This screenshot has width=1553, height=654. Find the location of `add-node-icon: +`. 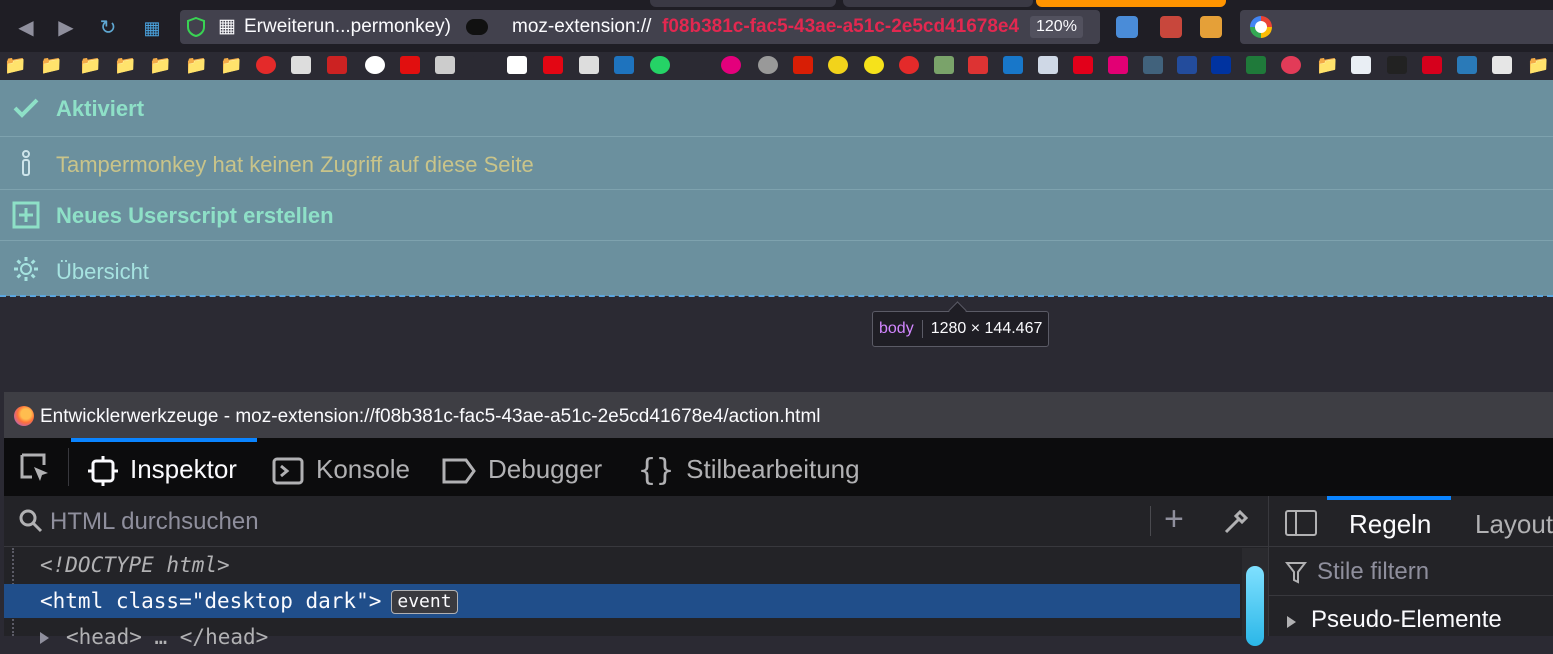

add-node-icon: + is located at coordinates (1174, 519).